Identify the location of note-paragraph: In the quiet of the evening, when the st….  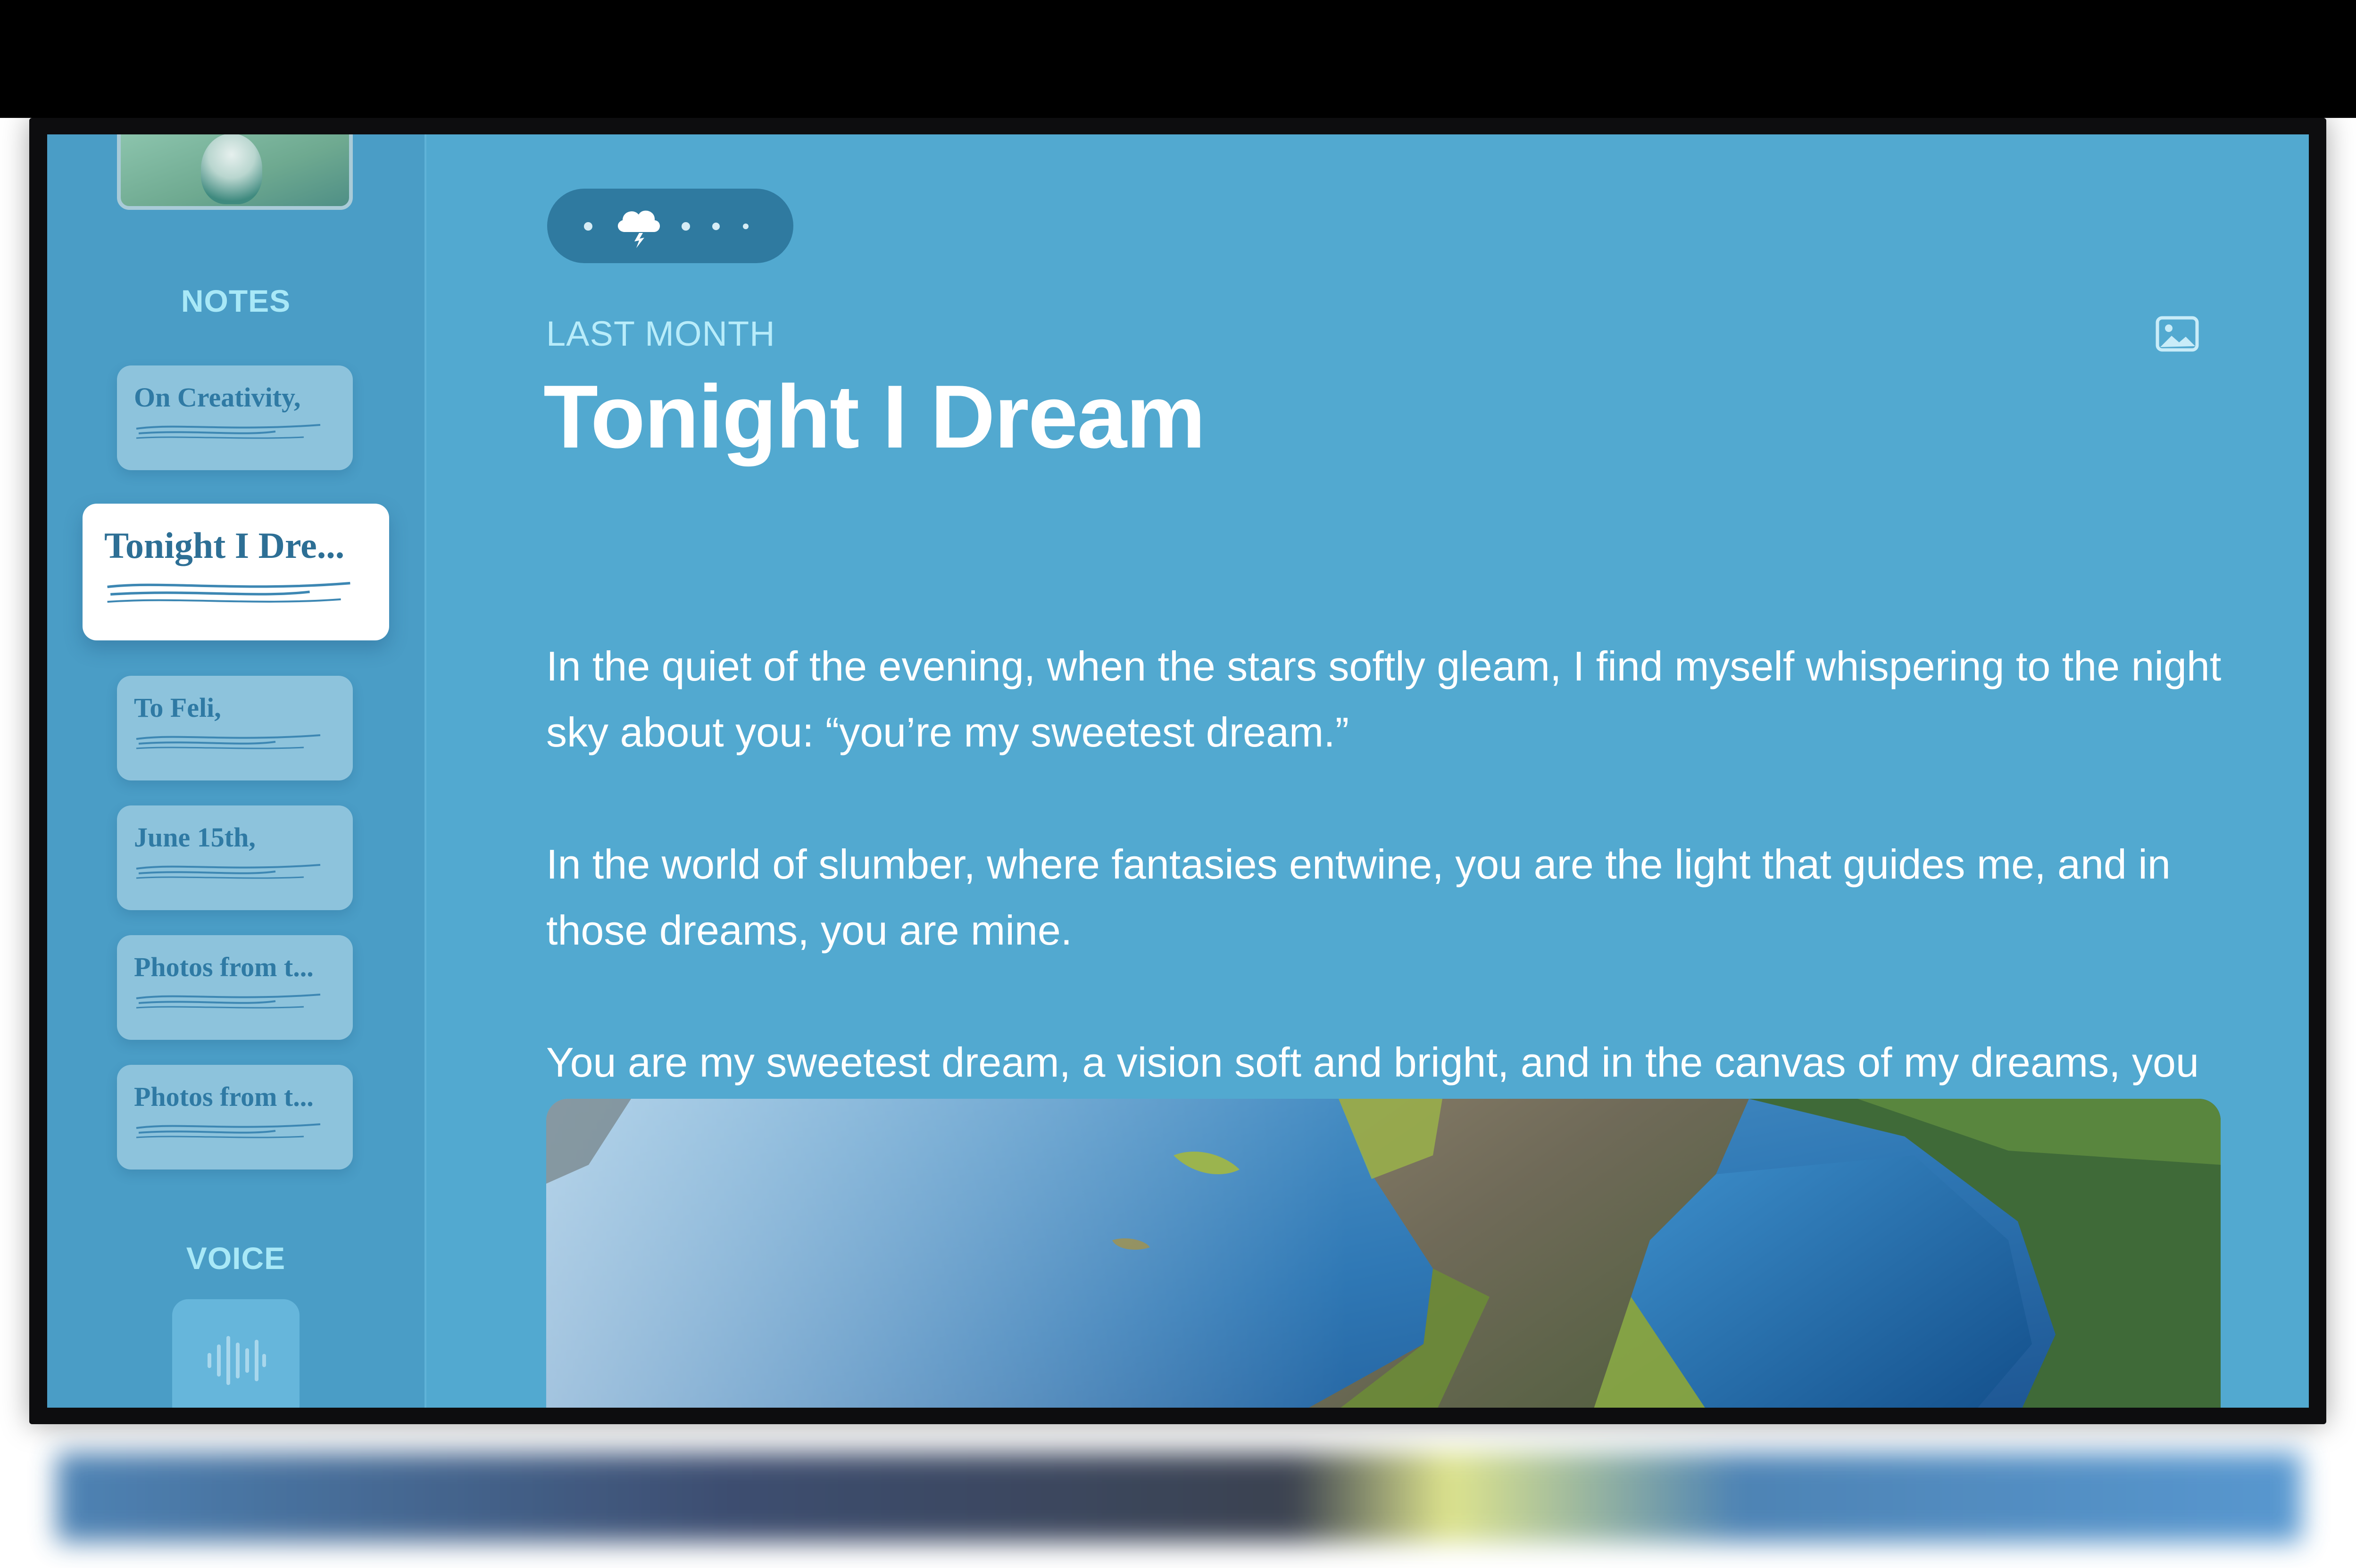
(1386, 699).